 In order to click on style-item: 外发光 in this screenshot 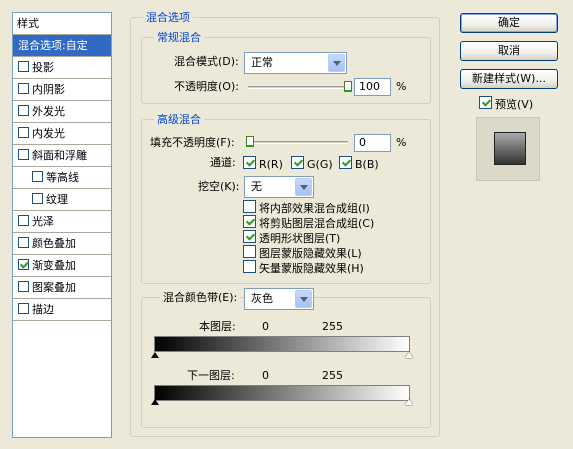, I will do `click(62, 112)`.